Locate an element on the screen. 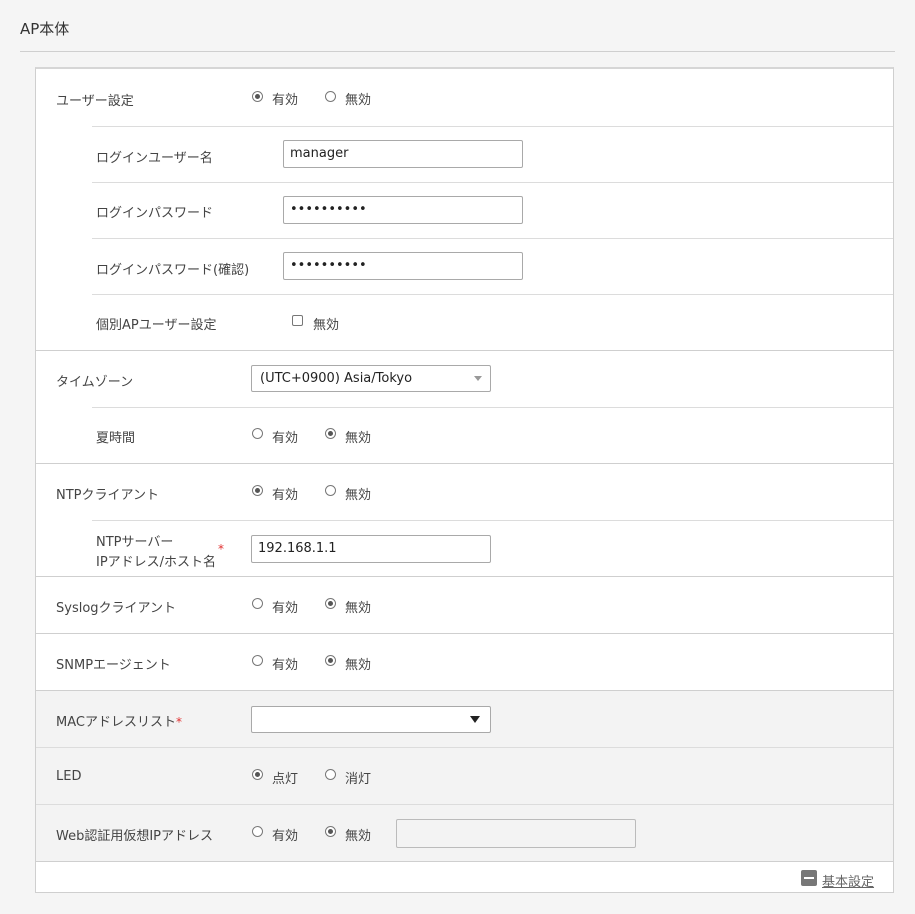 This screenshot has width=915, height=914. timezone-select: (UTC+0900) Asia/Tokyo is located at coordinates (371, 378).